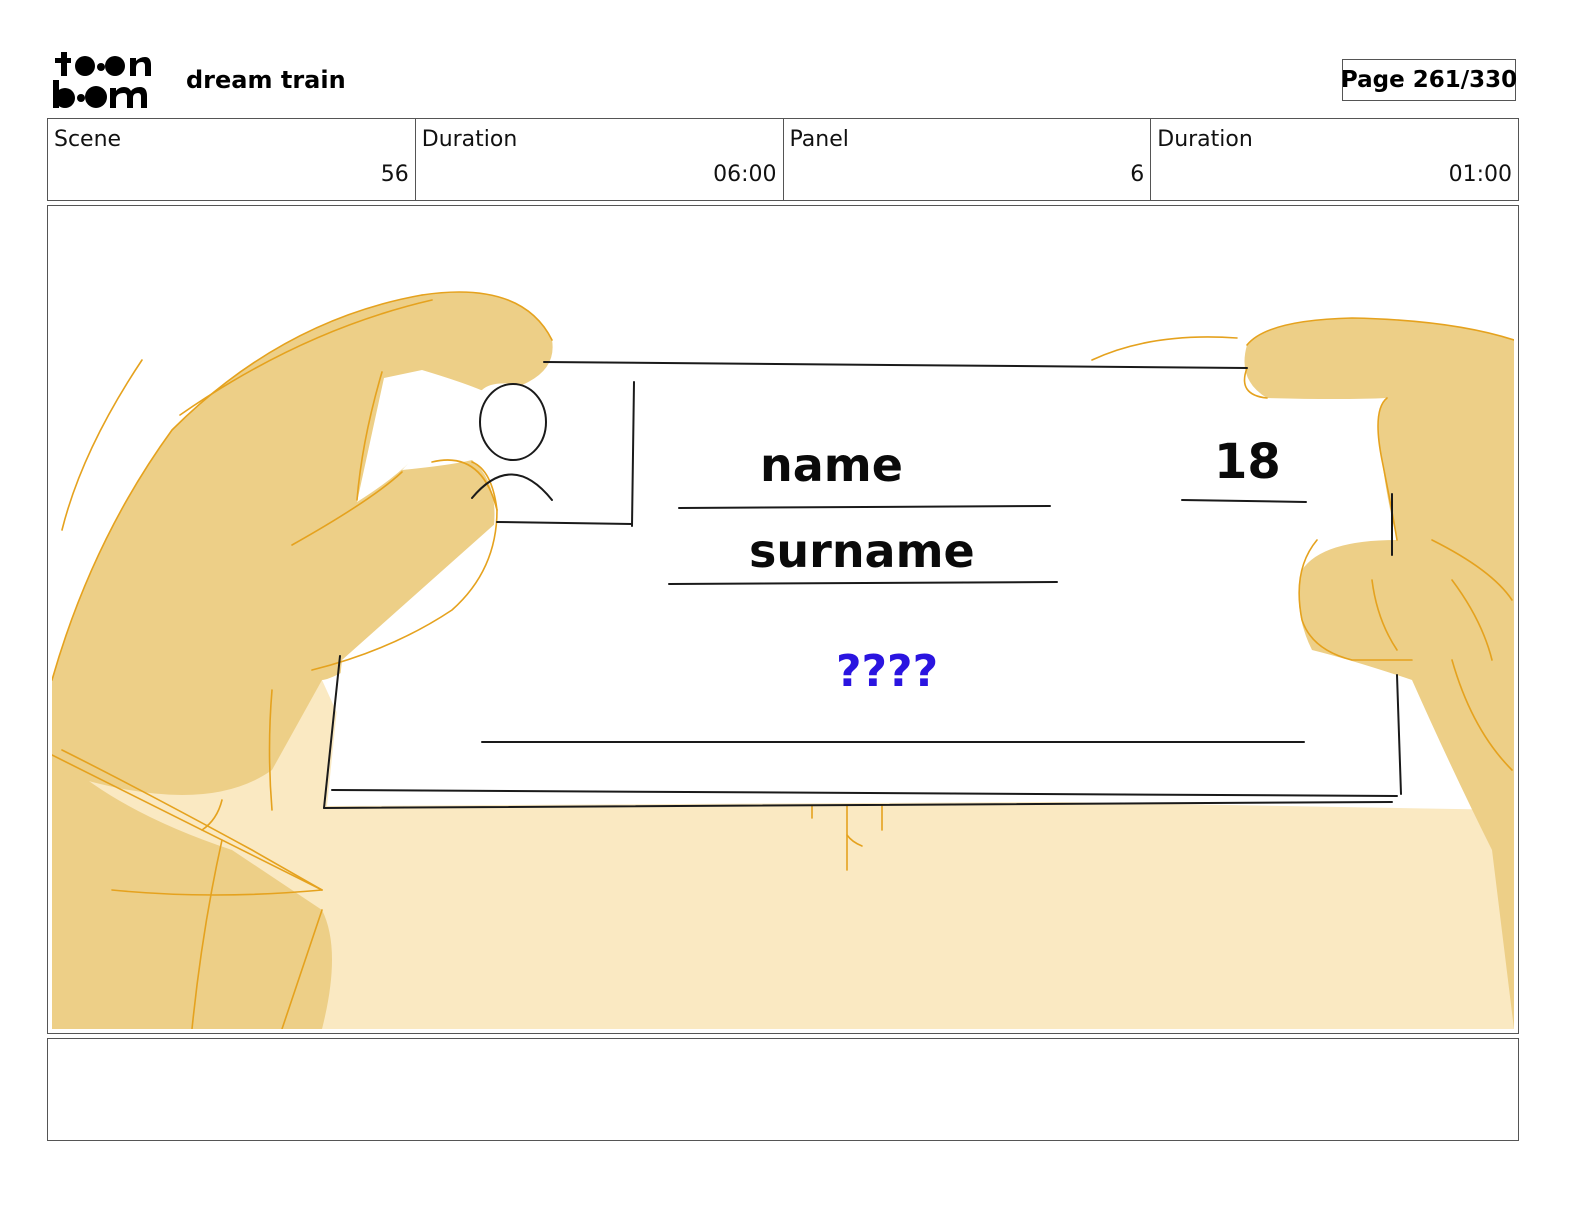  Describe the element at coordinates (745, 174) in the screenshot. I see `scene-duration-value: 06:00` at that location.